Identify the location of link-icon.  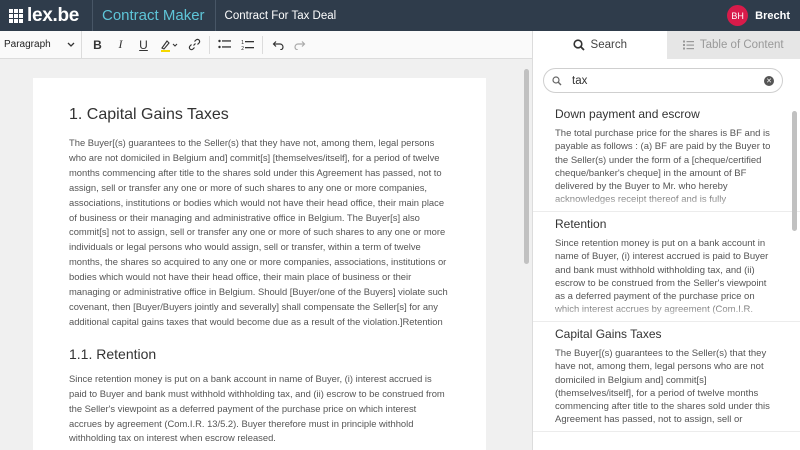
(194, 44).